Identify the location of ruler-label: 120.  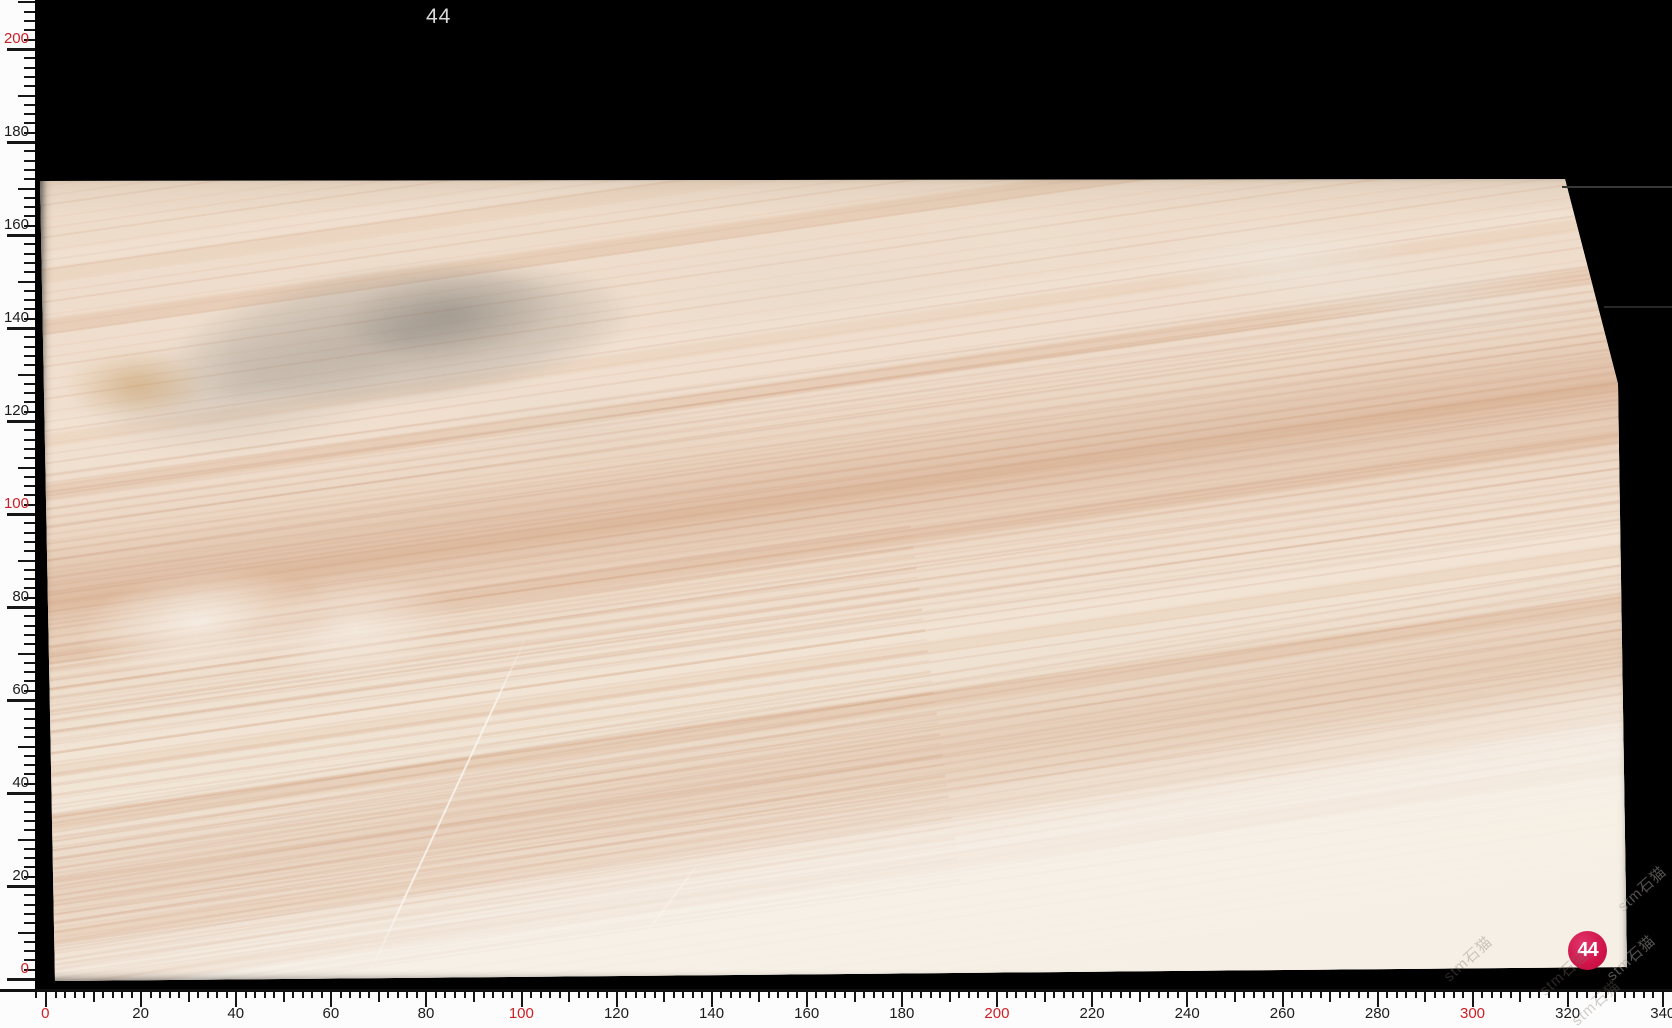
(16, 410).